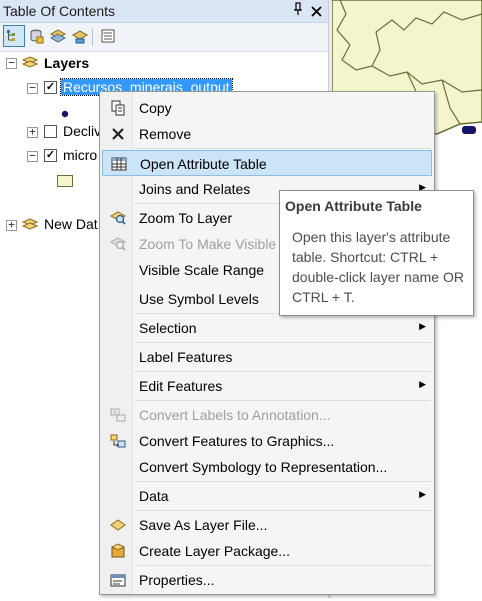 The image size is (482, 601). Describe the element at coordinates (118, 108) in the screenshot. I see `copy-icon` at that location.